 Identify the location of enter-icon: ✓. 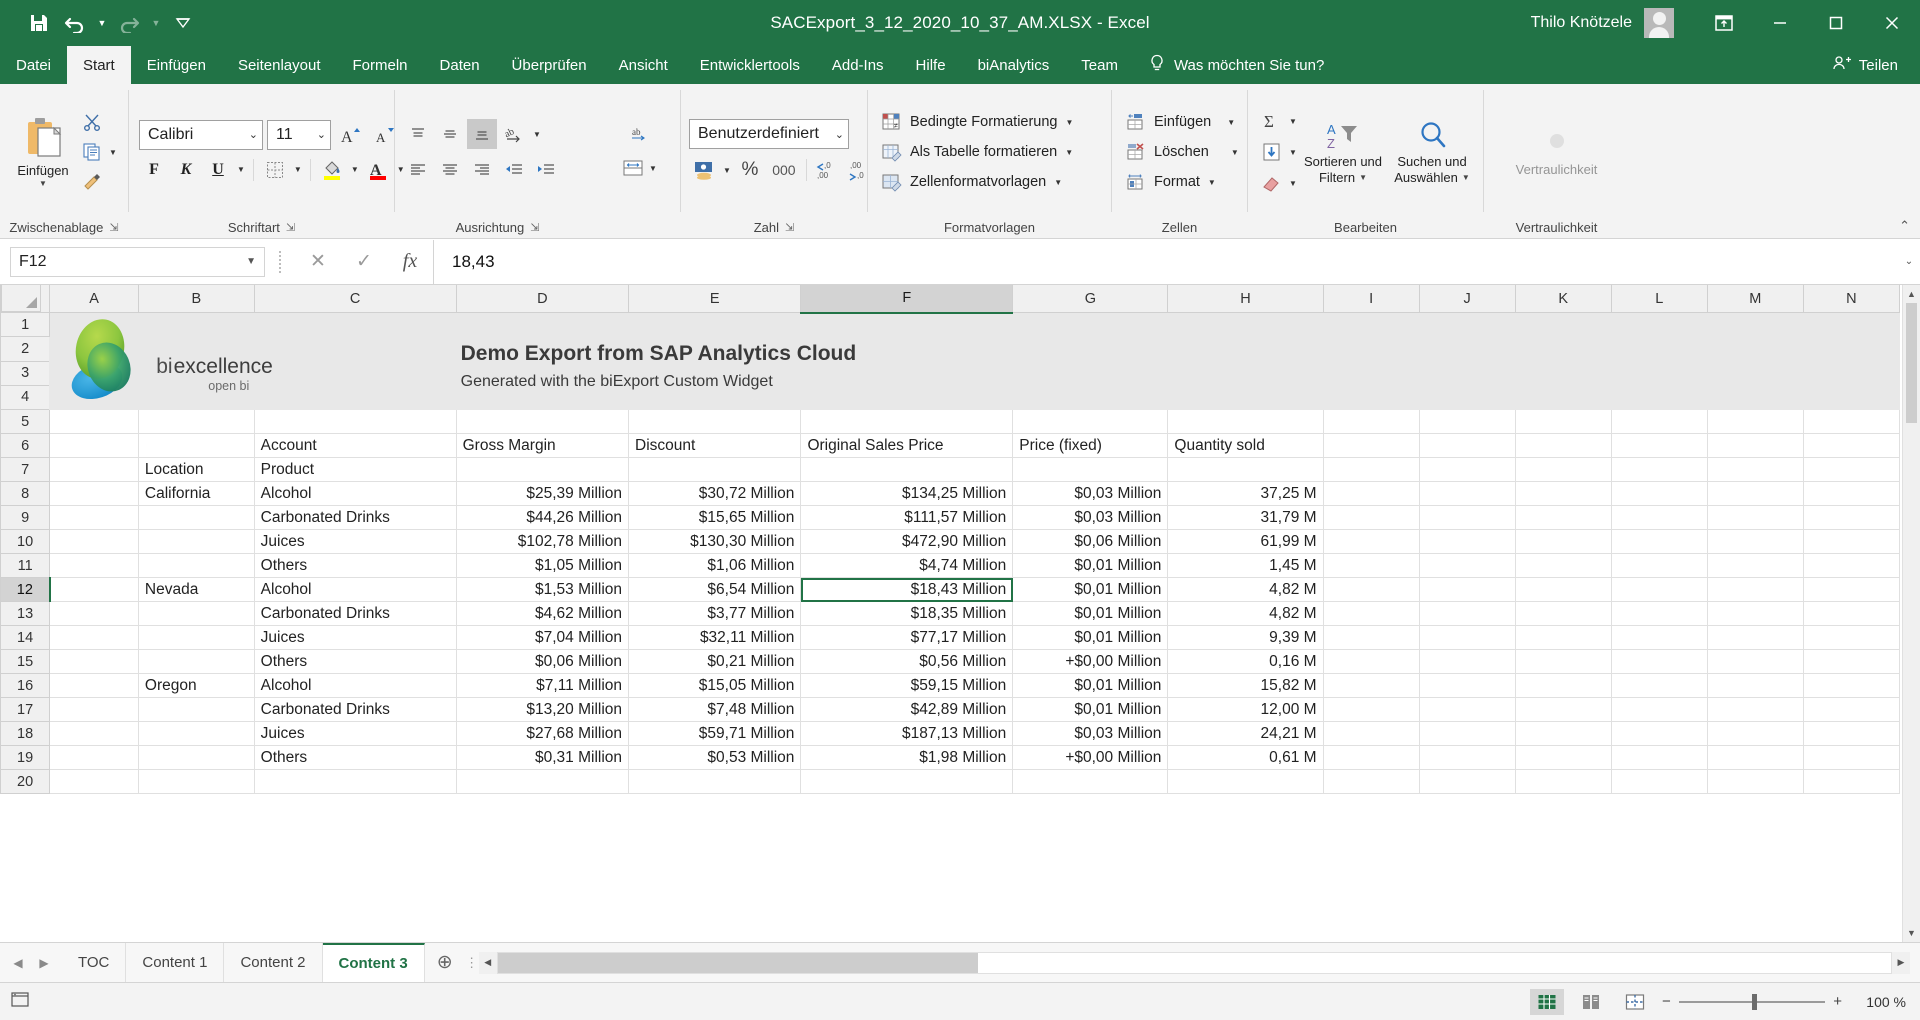
(364, 262).